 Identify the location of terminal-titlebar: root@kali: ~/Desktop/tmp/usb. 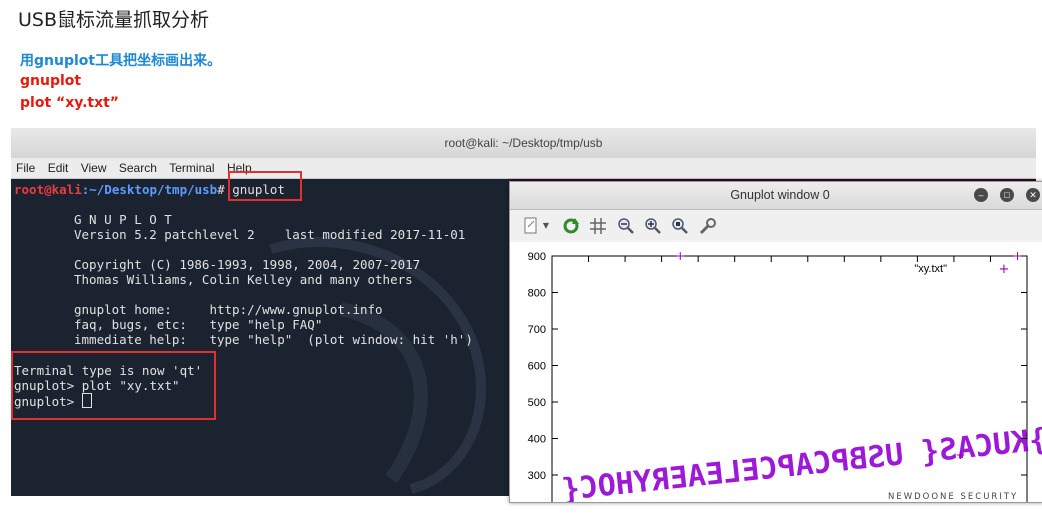
(523, 143).